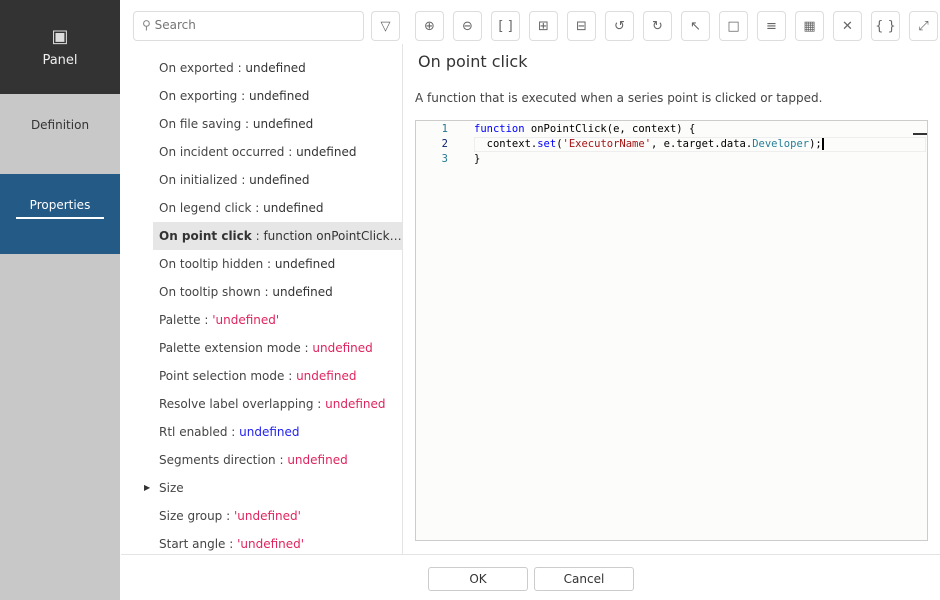  What do you see at coordinates (60, 208) in the screenshot?
I see `tab-properties-label: Properties` at bounding box center [60, 208].